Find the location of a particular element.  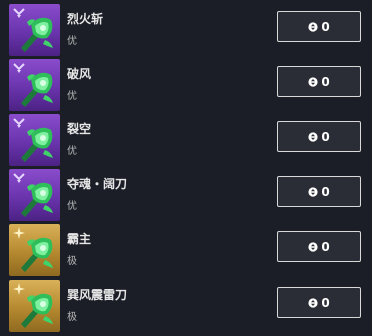

item-name: 巽风震雷刀 is located at coordinates (97, 295).